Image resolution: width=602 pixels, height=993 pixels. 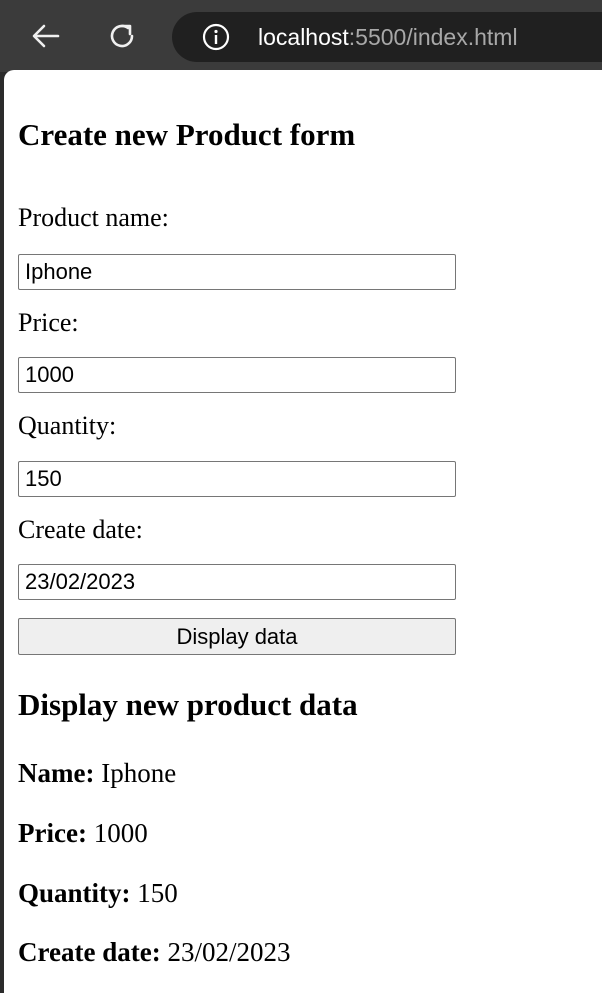 I want to click on back-arrow-icon, so click(x=46, y=36).